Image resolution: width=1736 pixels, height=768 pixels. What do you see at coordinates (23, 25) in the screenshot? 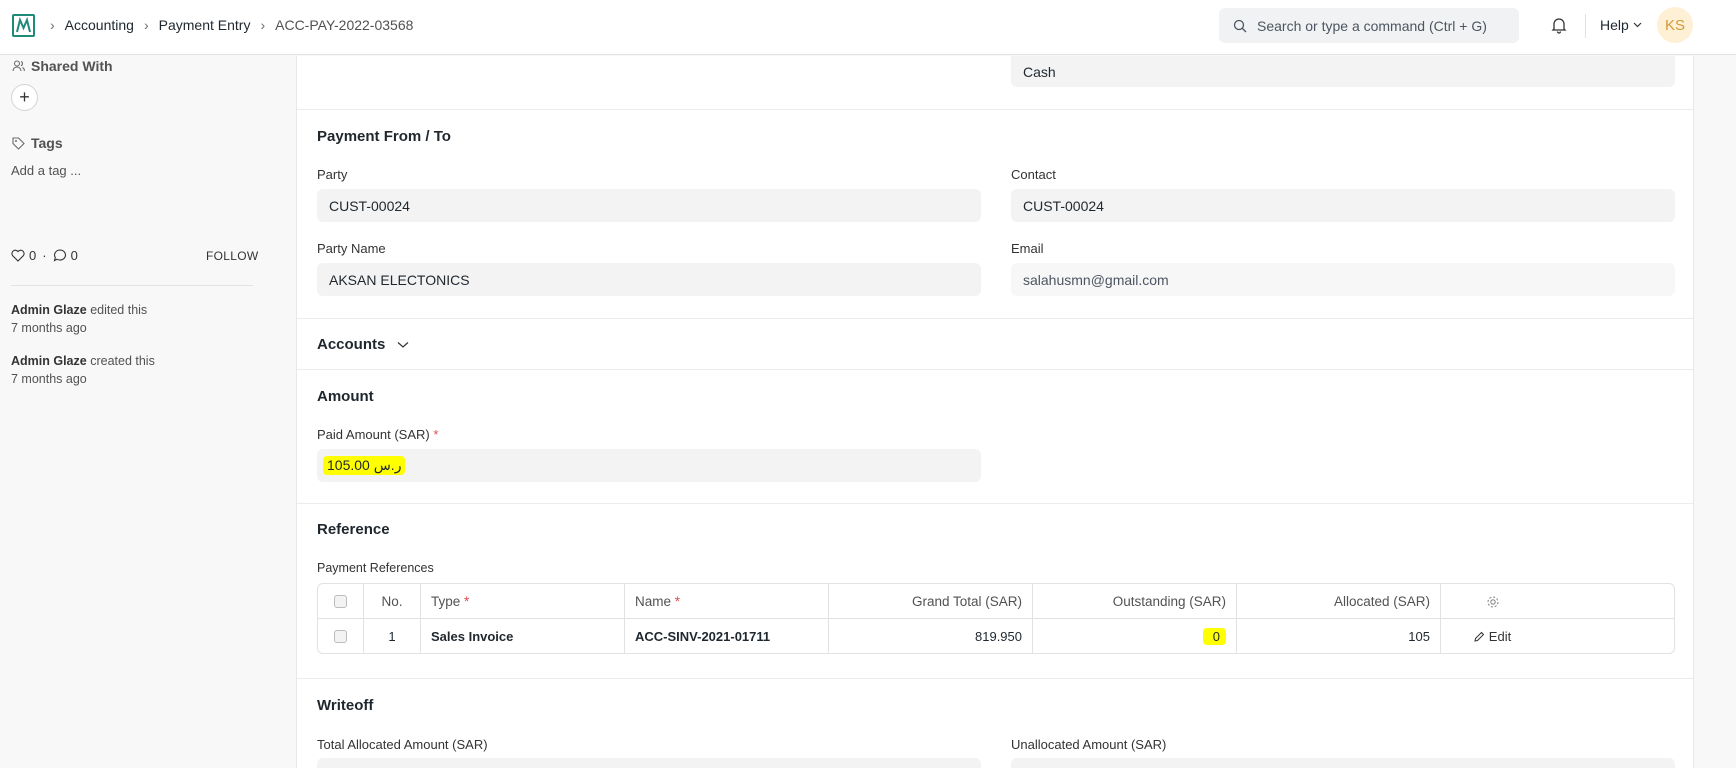
I see `app-logo` at bounding box center [23, 25].